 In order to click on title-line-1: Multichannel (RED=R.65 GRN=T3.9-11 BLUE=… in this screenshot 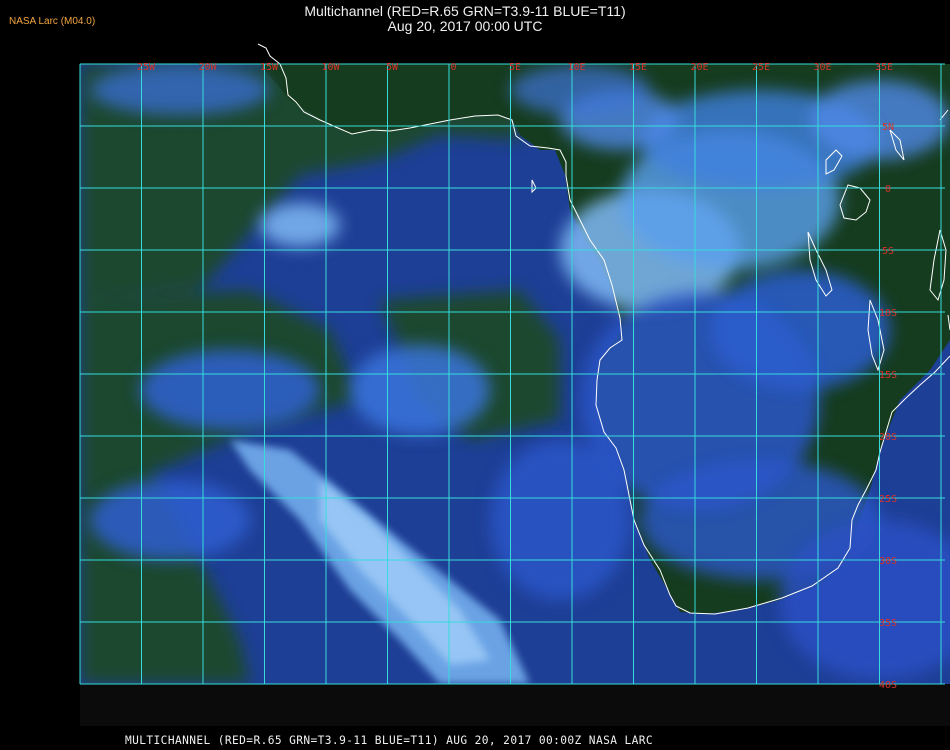, I will do `click(465, 11)`.